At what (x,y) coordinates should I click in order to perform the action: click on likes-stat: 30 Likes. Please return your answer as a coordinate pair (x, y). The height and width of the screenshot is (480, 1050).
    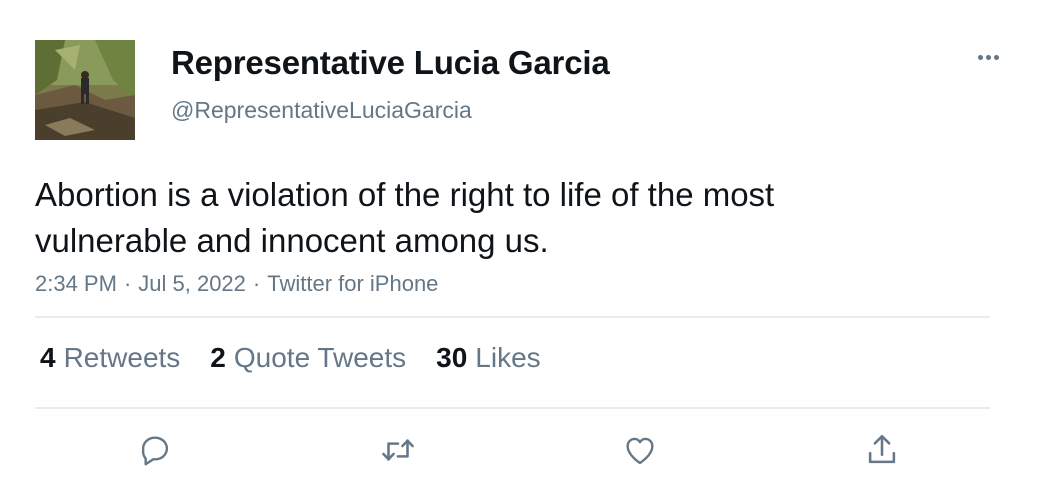
    Looking at the image, I should click on (488, 358).